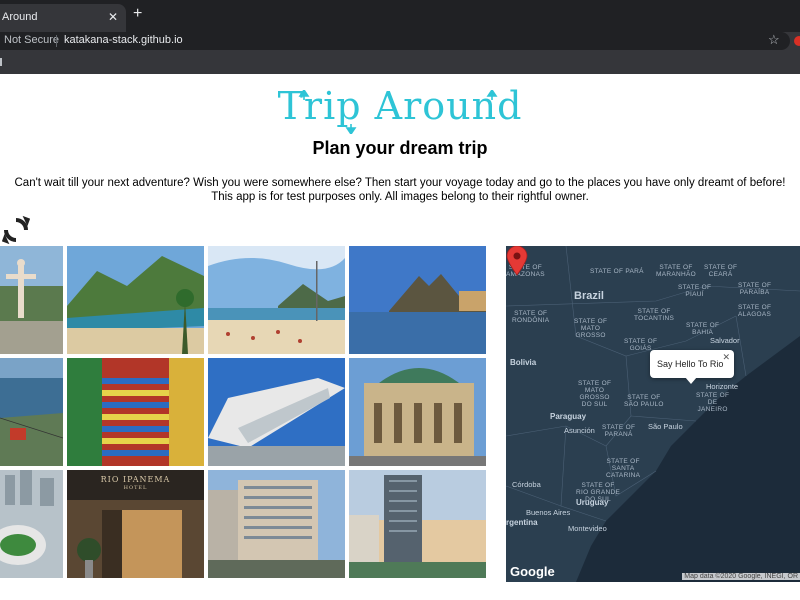  What do you see at coordinates (623, 468) in the screenshot?
I see `map-label: STATE OF SANTA CATARINA` at bounding box center [623, 468].